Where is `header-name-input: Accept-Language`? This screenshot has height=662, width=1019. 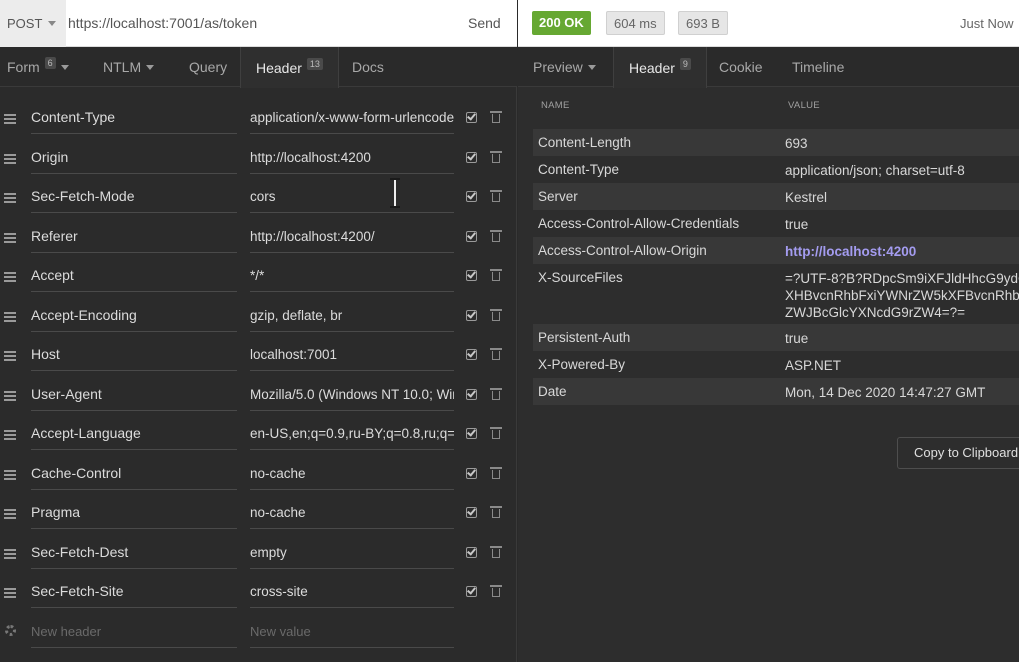 header-name-input: Accept-Language is located at coordinates (134, 433).